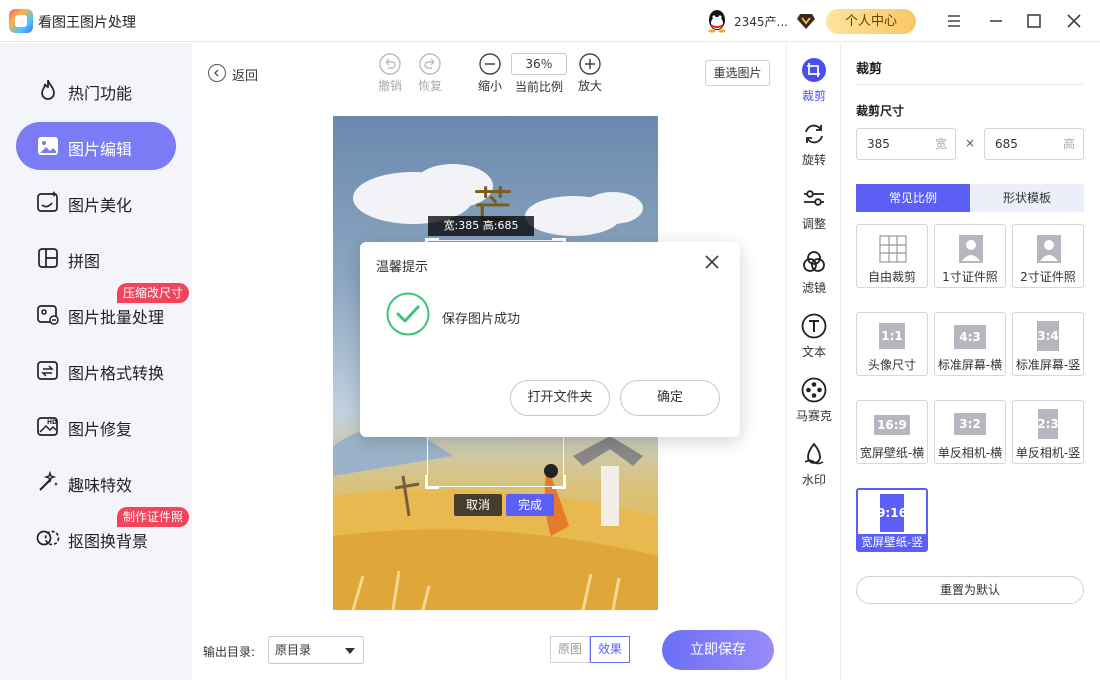 Image resolution: width=1100 pixels, height=680 pixels. Describe the element at coordinates (891, 365) in the screenshot. I see `ratio-label: 头像尺寸` at that location.